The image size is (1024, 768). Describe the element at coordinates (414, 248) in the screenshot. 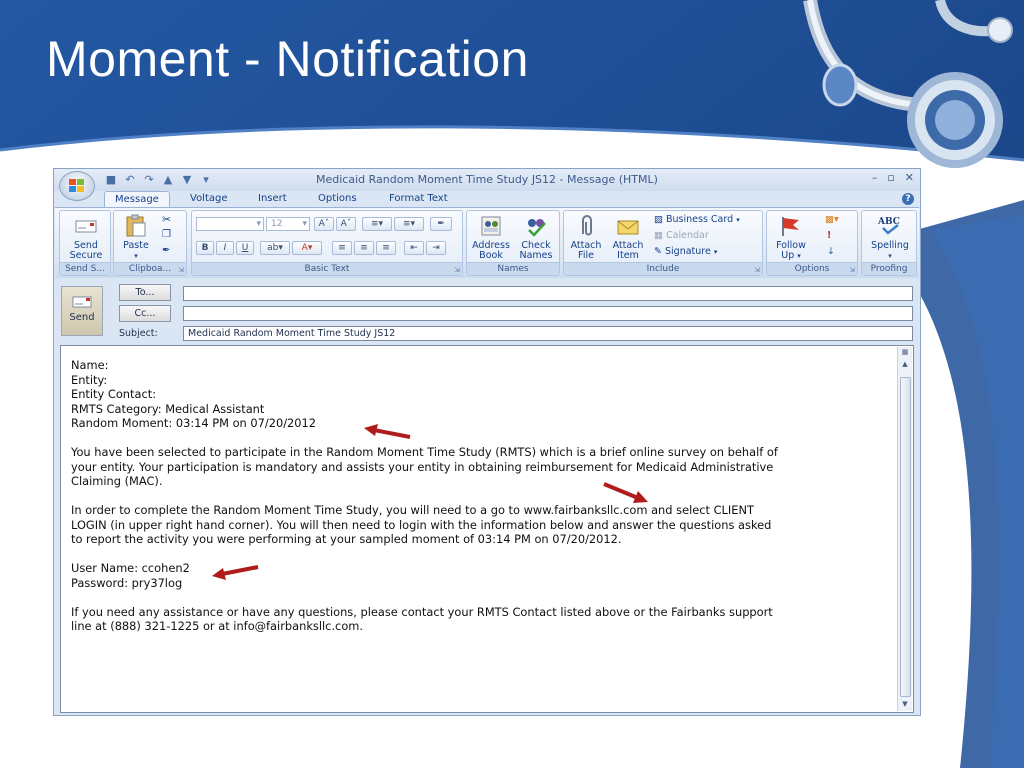

I see `decrease-indent-button: ⇤` at that location.